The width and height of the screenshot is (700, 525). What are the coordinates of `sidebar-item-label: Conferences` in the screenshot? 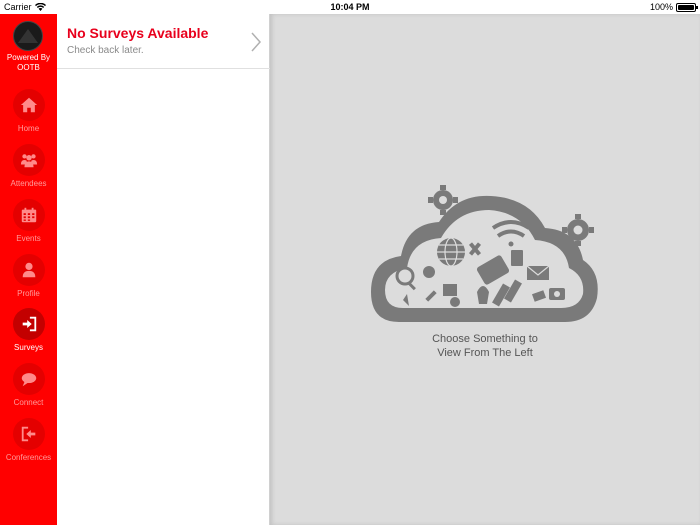 It's located at (28, 457).